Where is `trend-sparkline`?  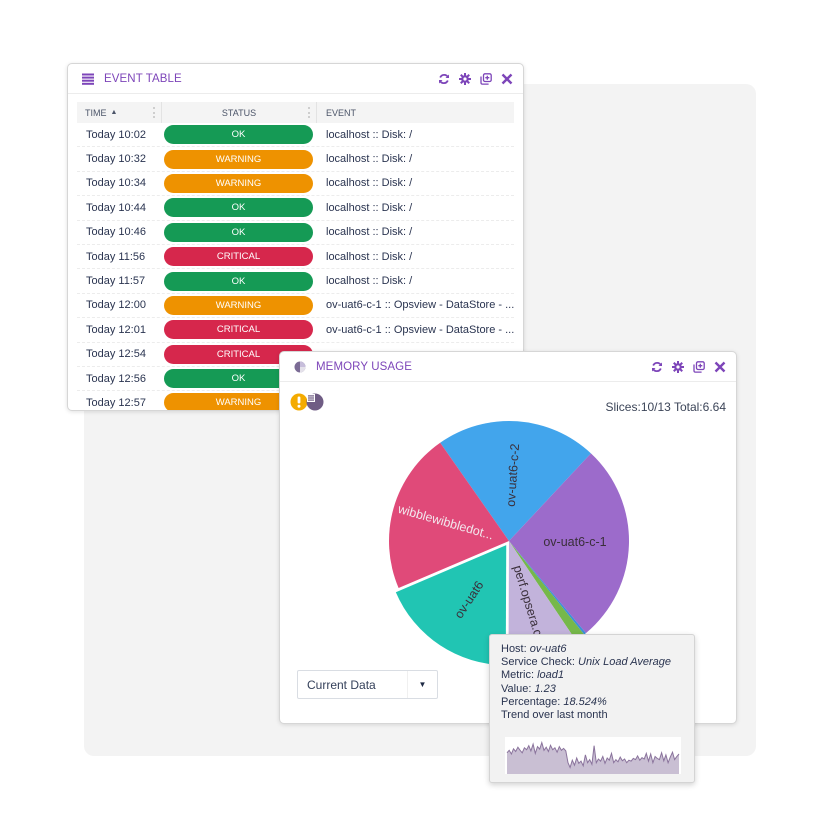
trend-sparkline is located at coordinates (593, 755).